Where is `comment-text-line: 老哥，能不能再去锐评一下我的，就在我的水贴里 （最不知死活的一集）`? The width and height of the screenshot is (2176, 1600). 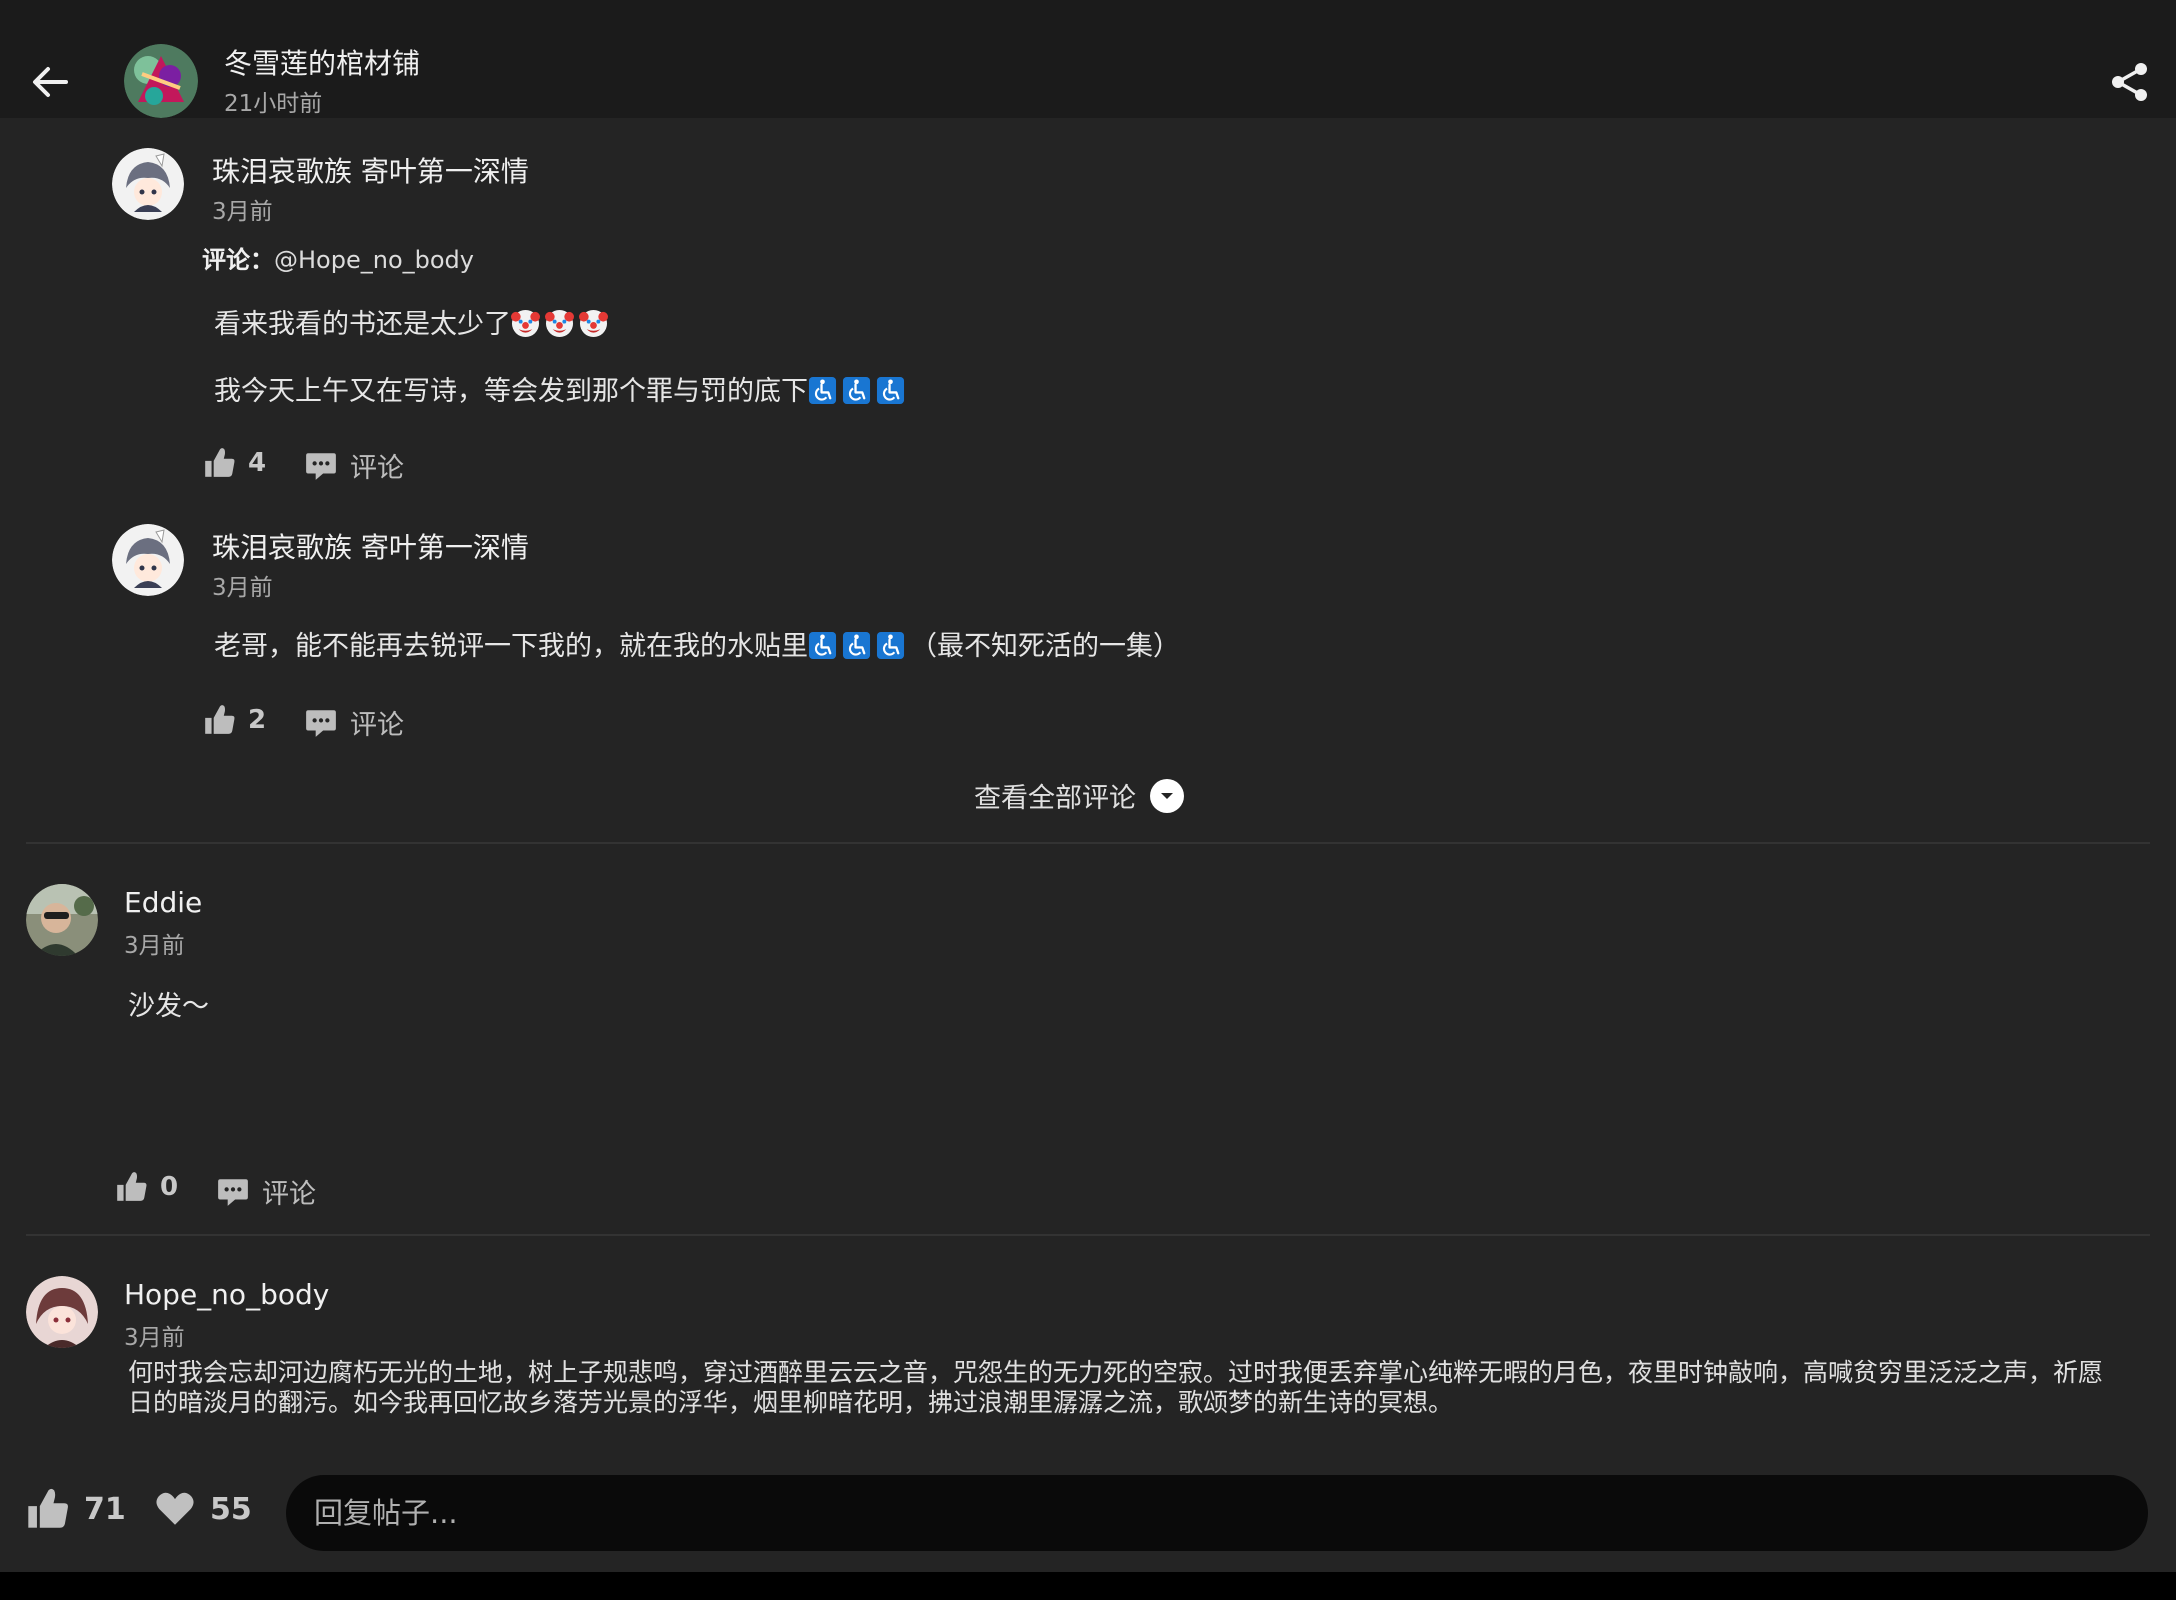 comment-text-line: 老哥，能不能再去锐评一下我的，就在我的水贴里 （最不知死活的一集） is located at coordinates (697, 643).